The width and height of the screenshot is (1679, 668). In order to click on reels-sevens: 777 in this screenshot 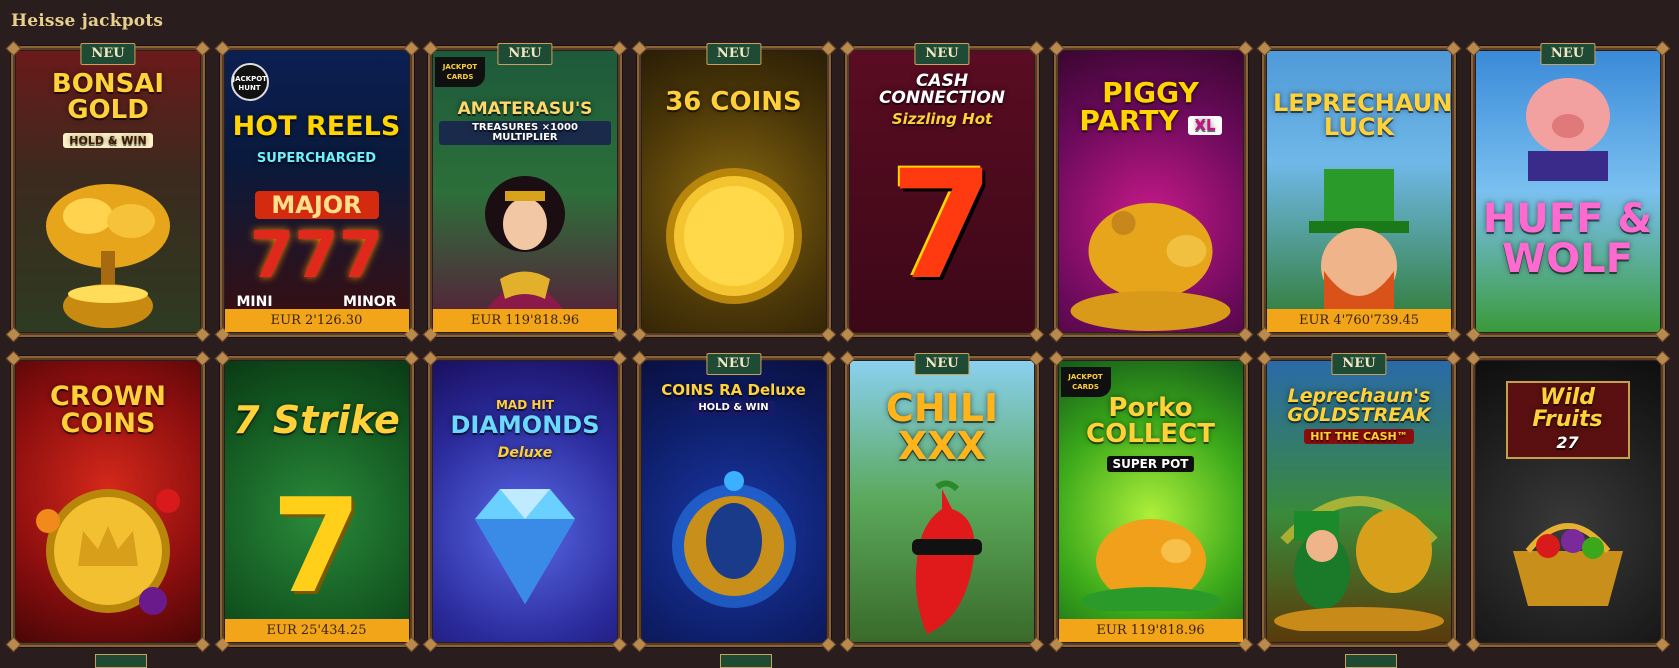, I will do `click(316, 256)`.